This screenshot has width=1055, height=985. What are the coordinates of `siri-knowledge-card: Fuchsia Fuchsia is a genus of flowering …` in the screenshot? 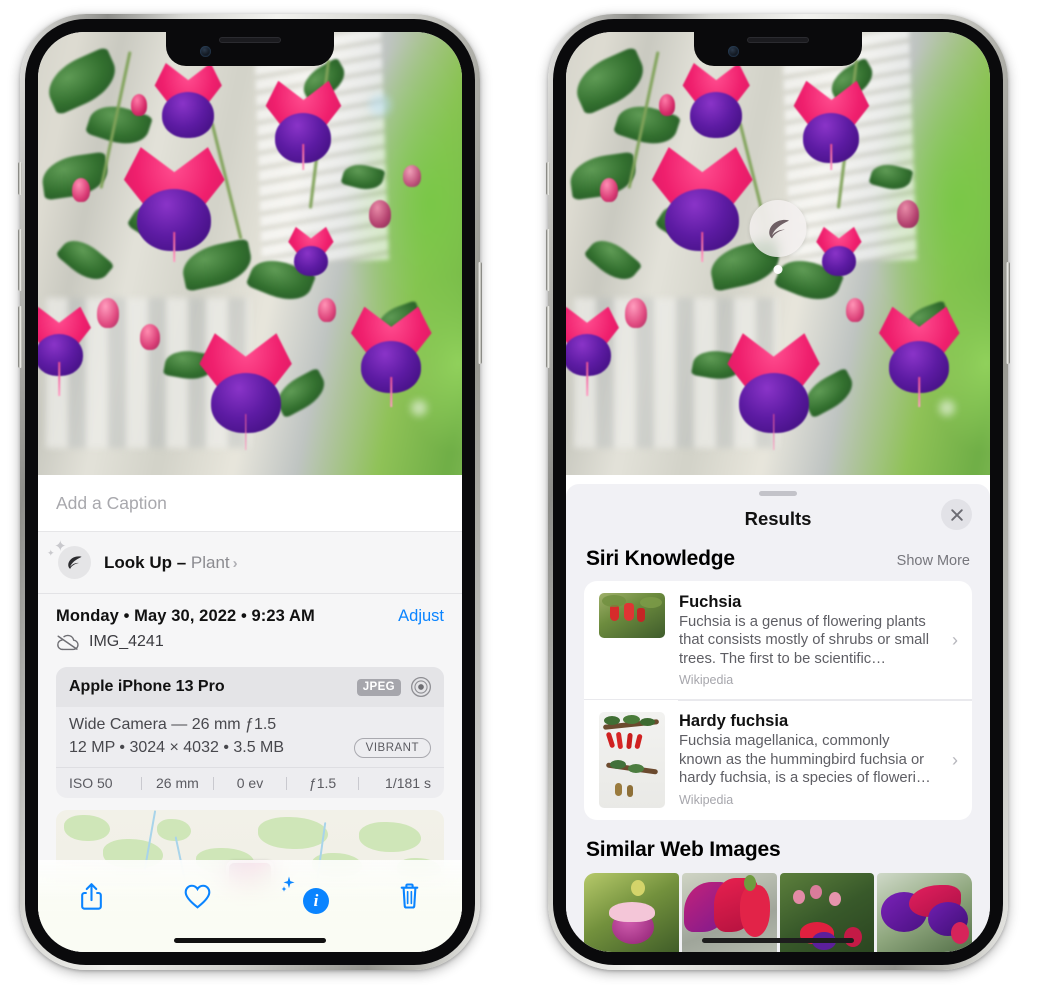 It's located at (778, 701).